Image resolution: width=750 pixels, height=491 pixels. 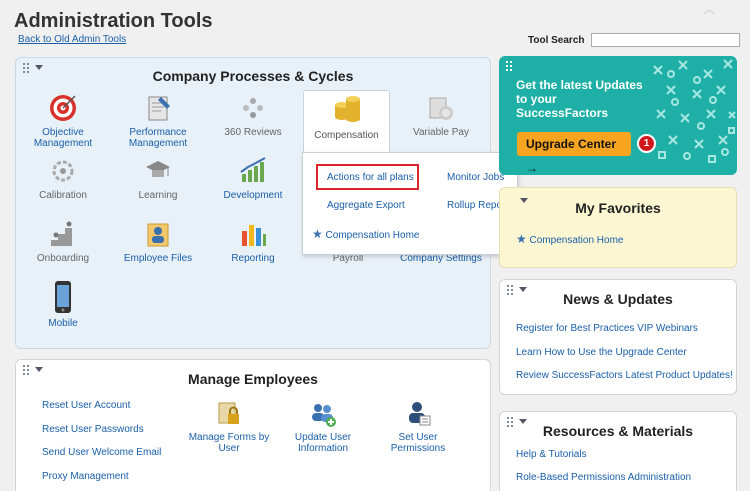 I want to click on panel-title: Company Processes & Cycles, so click(x=253, y=76).